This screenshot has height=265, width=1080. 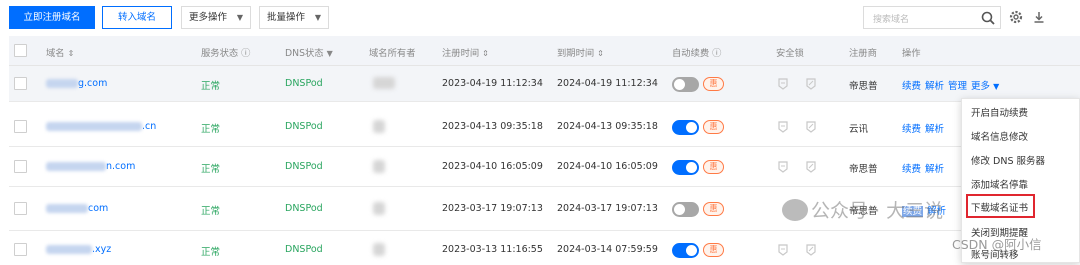 I want to click on more-operations-dropdown: 更多操作 ▼, so click(x=216, y=17).